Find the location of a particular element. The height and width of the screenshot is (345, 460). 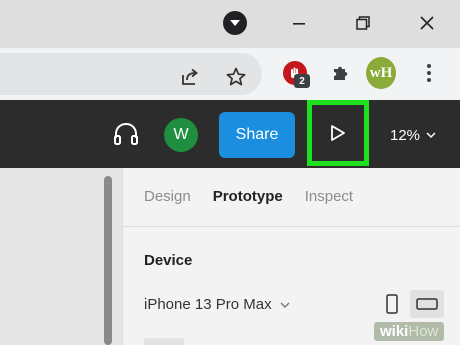

panel-tabs: Design Prototype Inspect is located at coordinates (248, 196).